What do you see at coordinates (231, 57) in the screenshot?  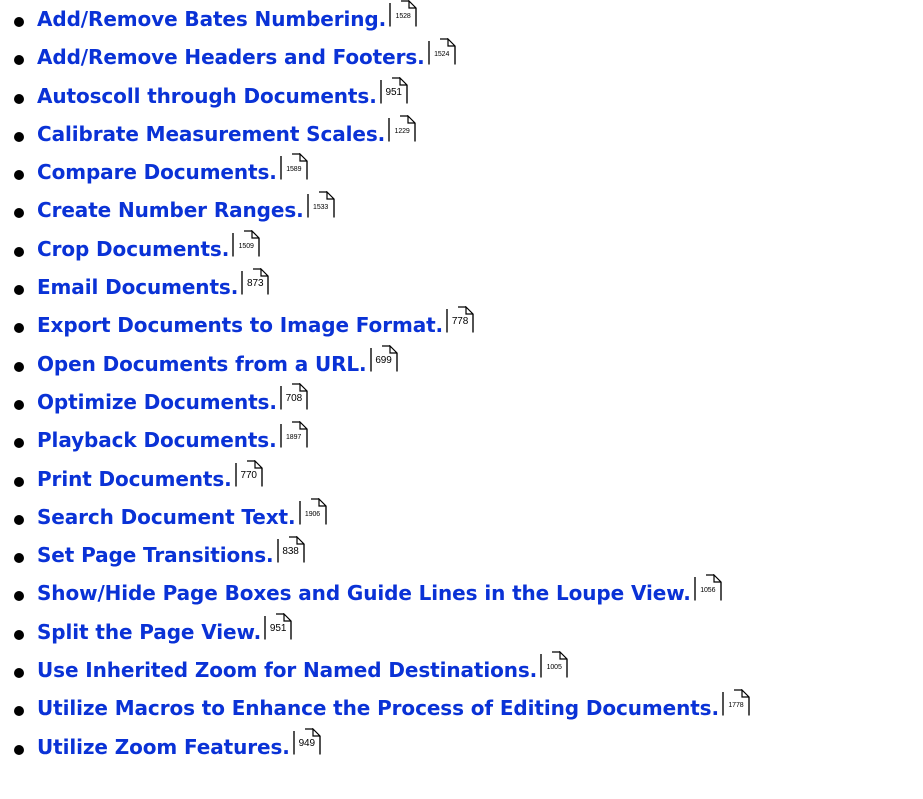 I see `topic-link-label: Add/Remove Headers and Footers.` at bounding box center [231, 57].